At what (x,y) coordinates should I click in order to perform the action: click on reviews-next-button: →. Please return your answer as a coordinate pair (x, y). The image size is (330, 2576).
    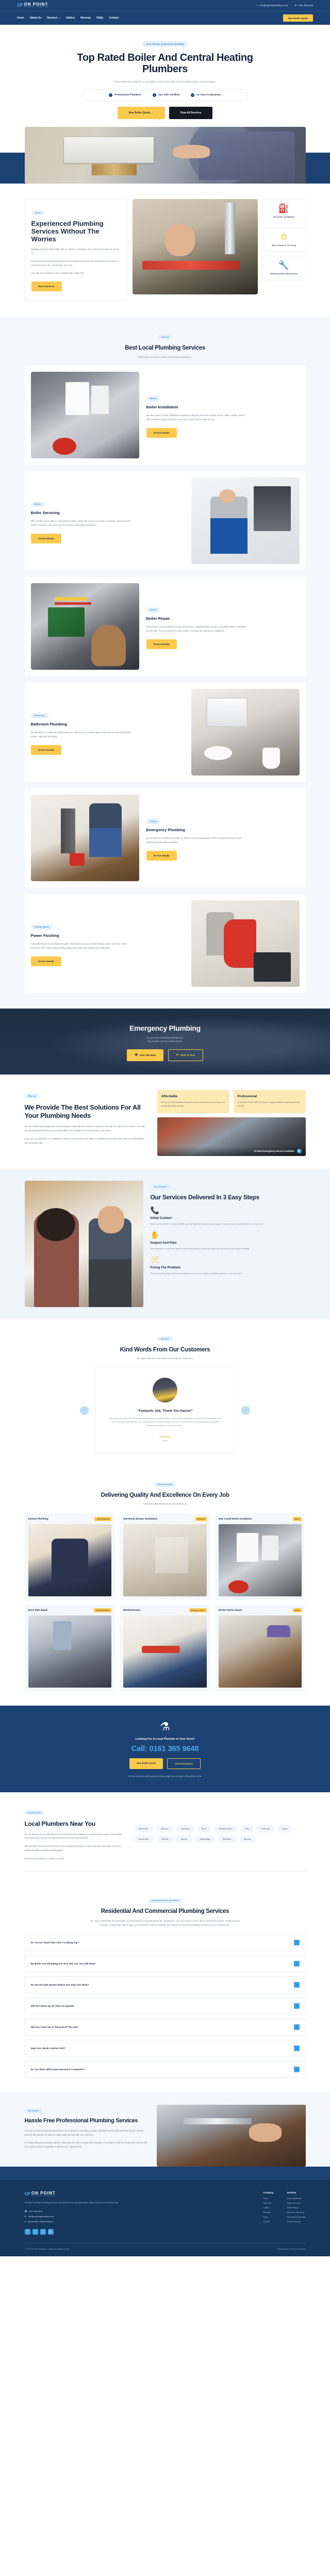
    Looking at the image, I should click on (245, 1410).